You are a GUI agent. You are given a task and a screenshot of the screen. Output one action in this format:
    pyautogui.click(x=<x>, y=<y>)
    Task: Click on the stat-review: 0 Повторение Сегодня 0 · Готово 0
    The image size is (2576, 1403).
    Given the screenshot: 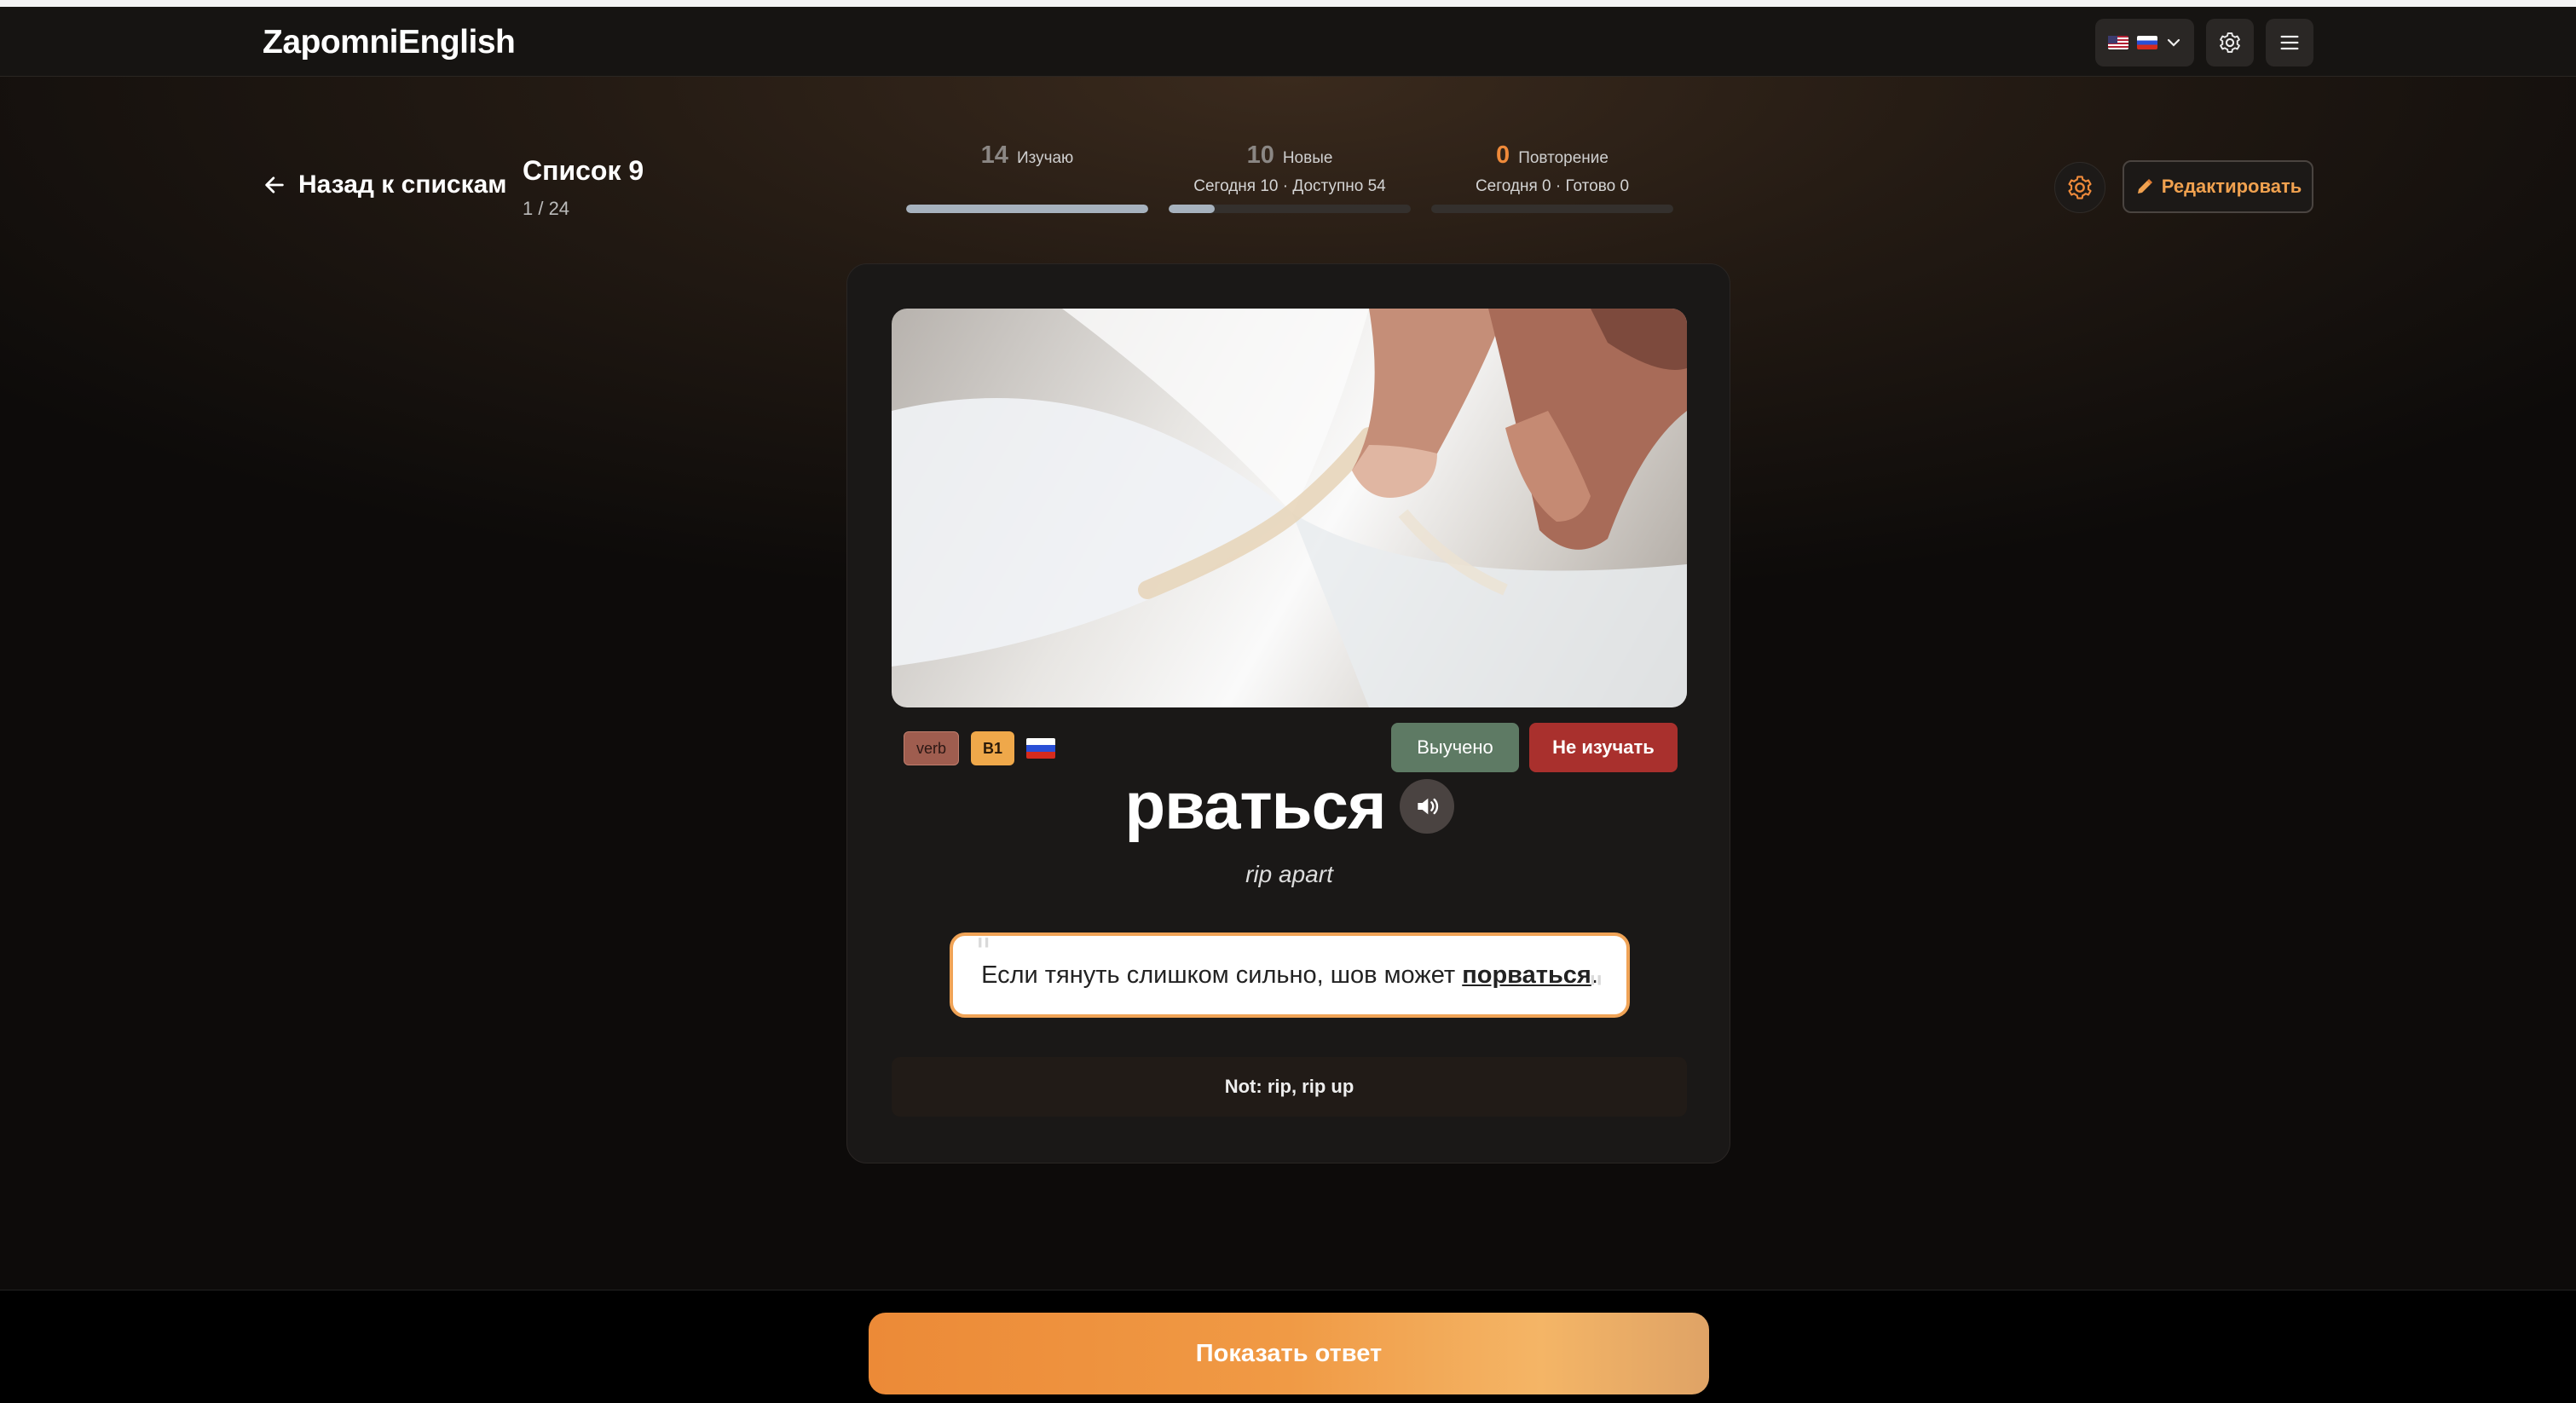 What is the action you would take?
    pyautogui.click(x=1552, y=177)
    